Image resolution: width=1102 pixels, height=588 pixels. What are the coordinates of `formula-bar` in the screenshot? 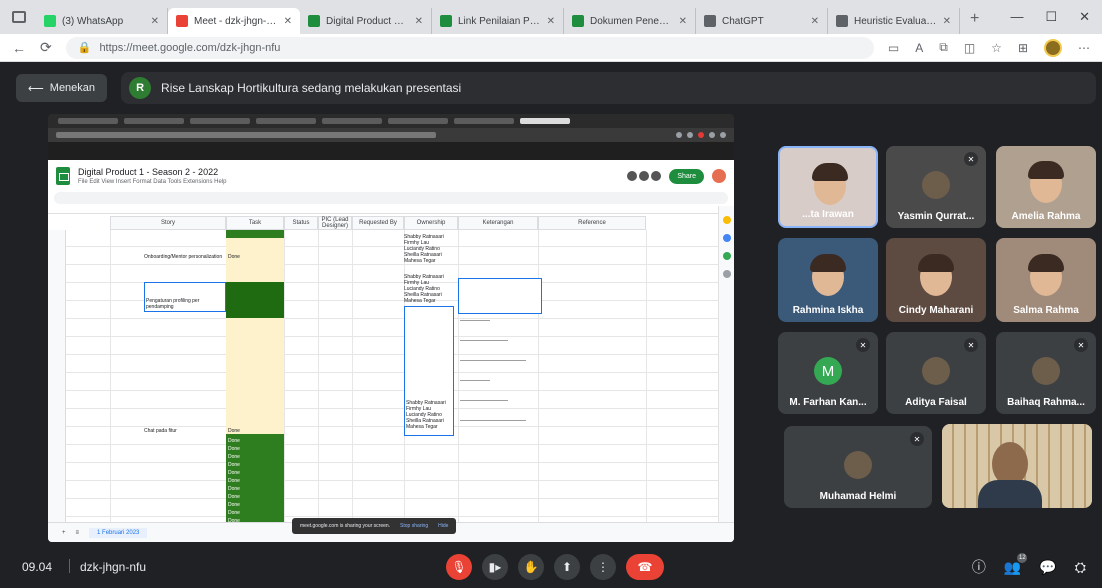 It's located at (391, 209).